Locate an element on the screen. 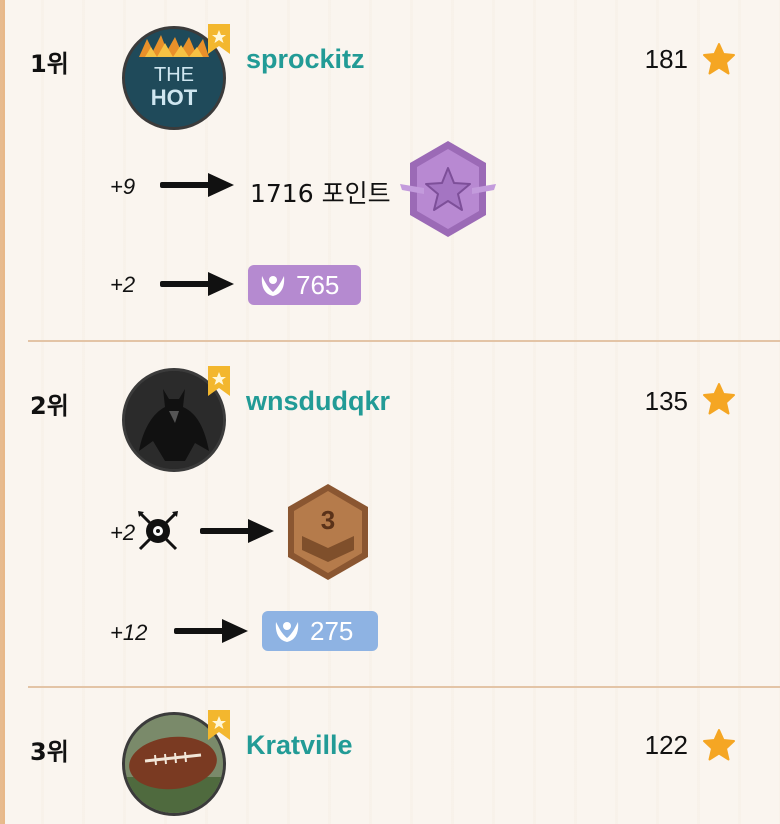 The height and width of the screenshot is (824, 780). avatar-text-1: THE is located at coordinates (174, 75).